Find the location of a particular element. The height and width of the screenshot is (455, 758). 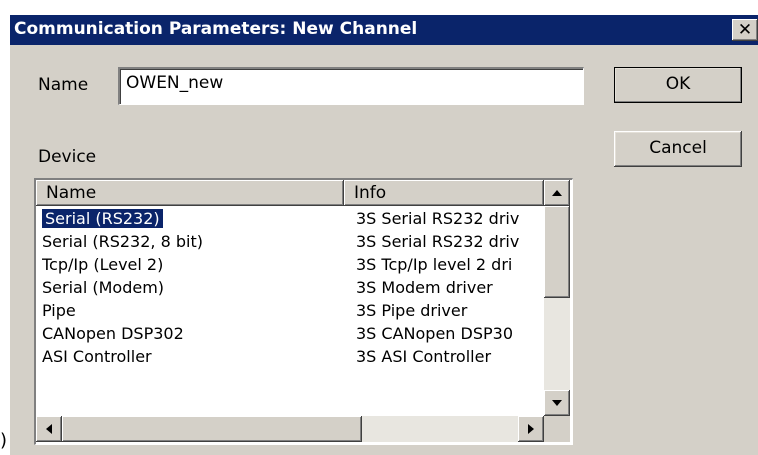

scroll-up-button is located at coordinates (557, 193).